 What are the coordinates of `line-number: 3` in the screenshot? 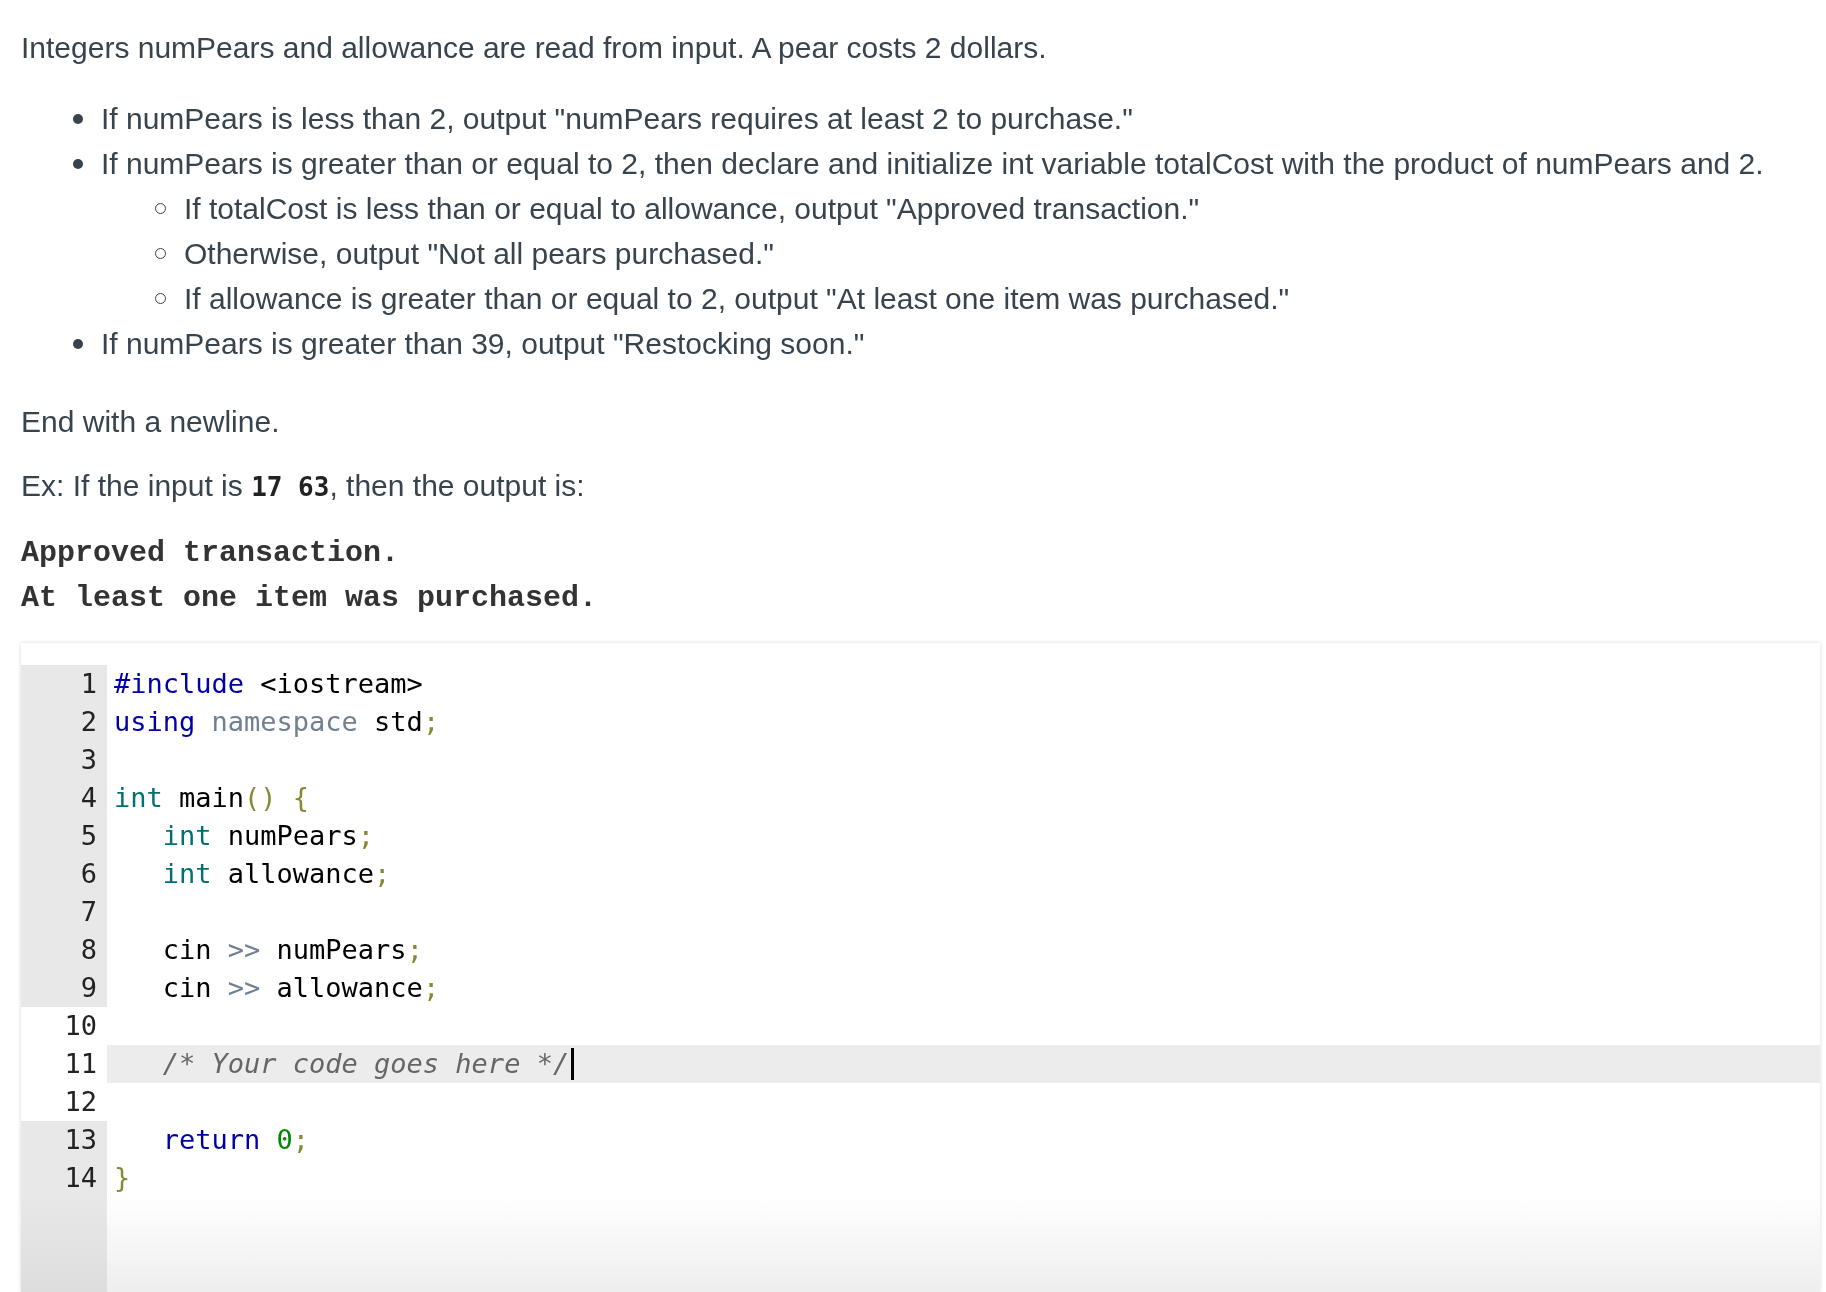 It's located at (64, 760).